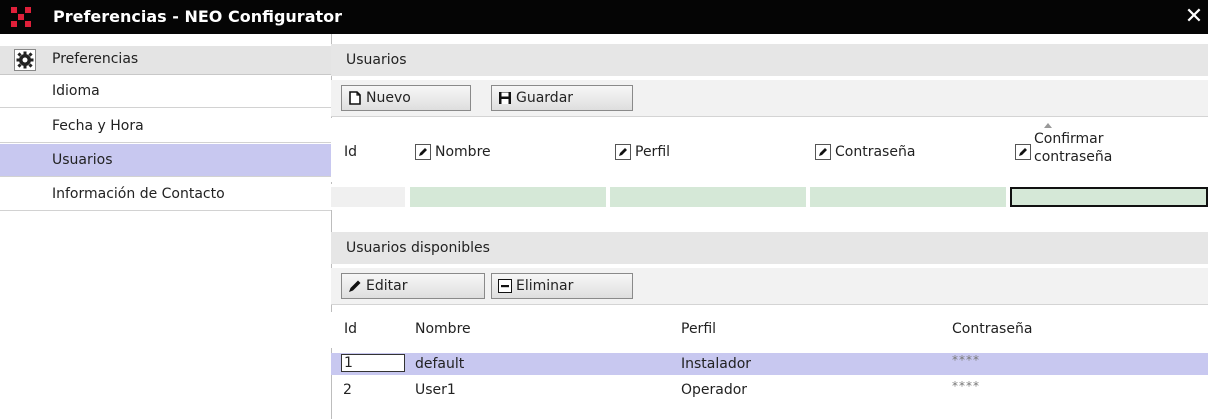 Image resolution: width=1208 pixels, height=419 pixels. Describe the element at coordinates (25, 60) in the screenshot. I see `gear-icon` at that location.